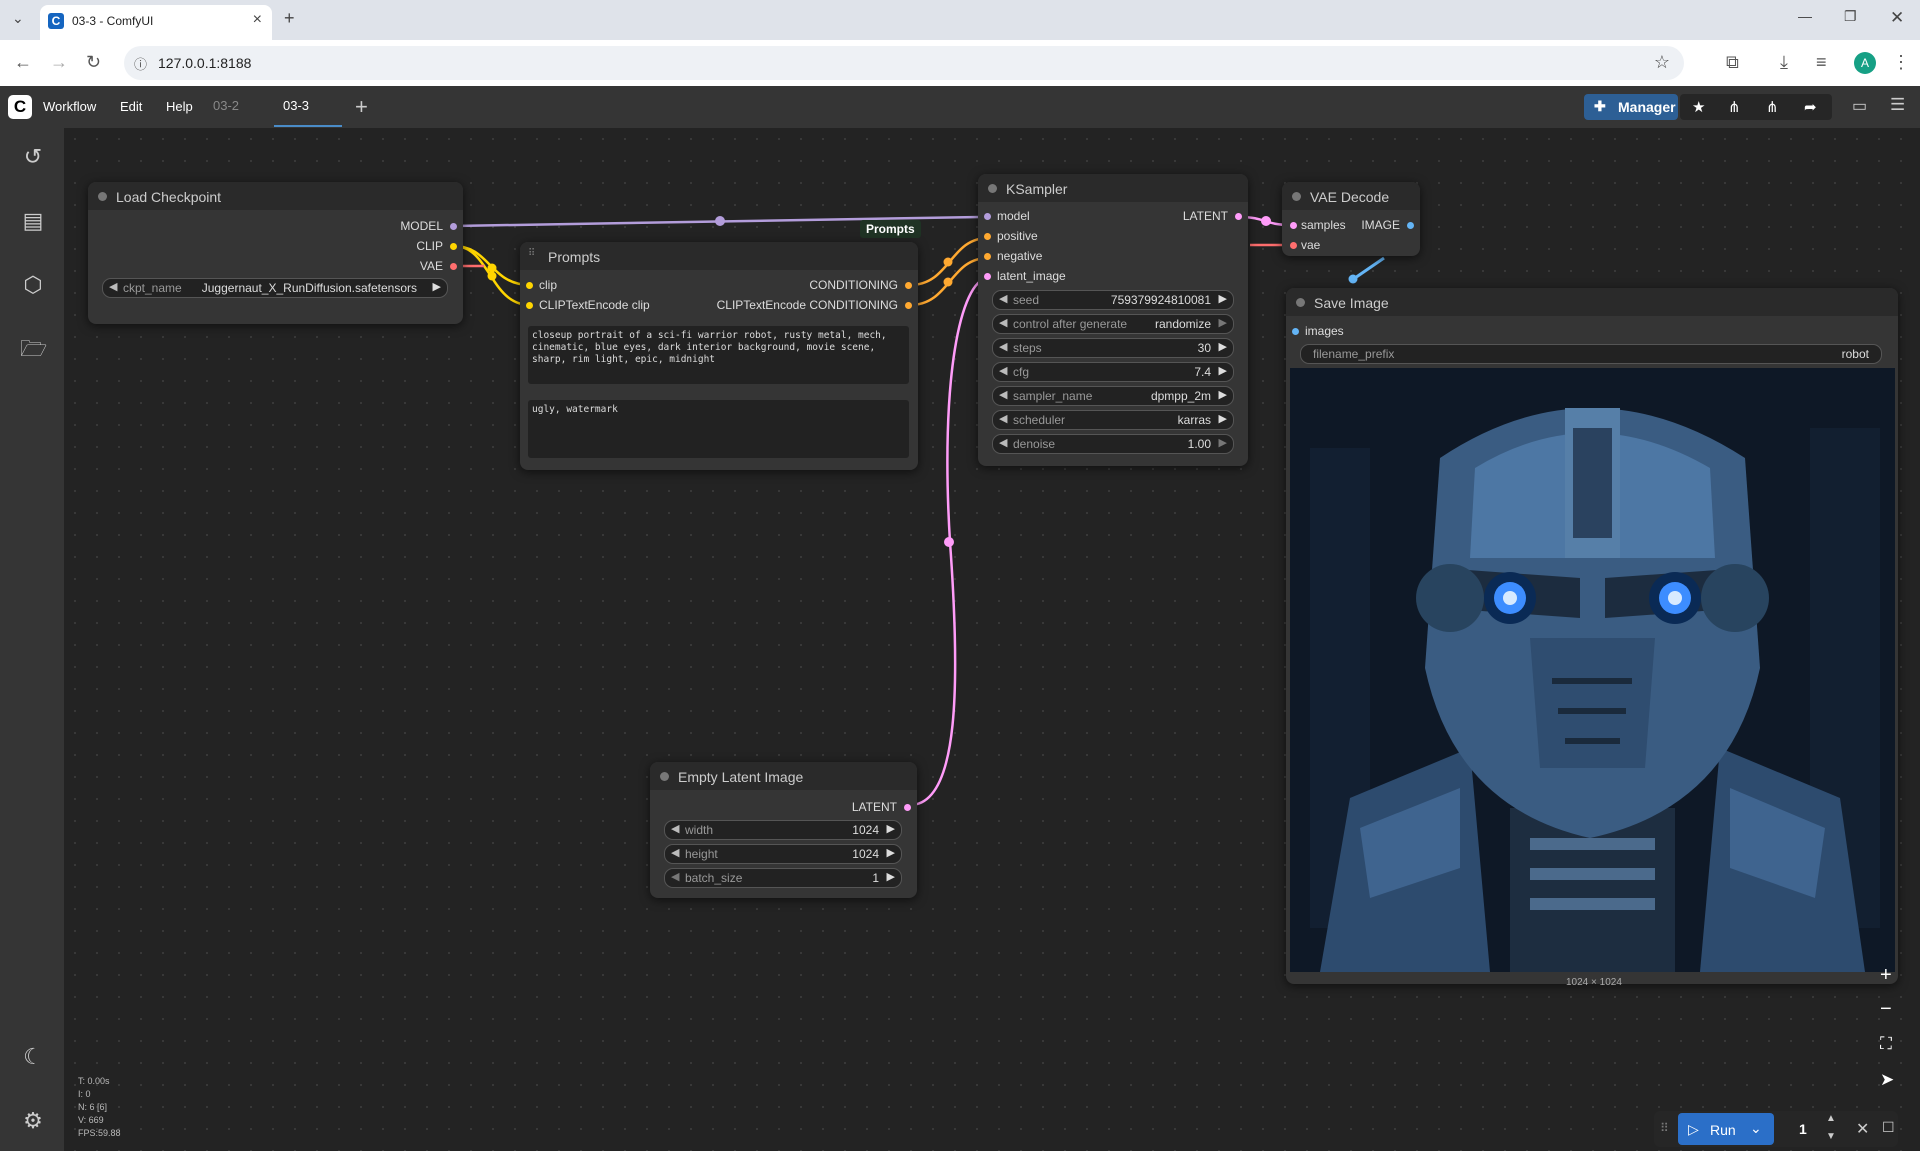 The width and height of the screenshot is (1920, 1151). I want to click on batch-size-widget: ◀ batch_size 1 ▶, so click(783, 878).